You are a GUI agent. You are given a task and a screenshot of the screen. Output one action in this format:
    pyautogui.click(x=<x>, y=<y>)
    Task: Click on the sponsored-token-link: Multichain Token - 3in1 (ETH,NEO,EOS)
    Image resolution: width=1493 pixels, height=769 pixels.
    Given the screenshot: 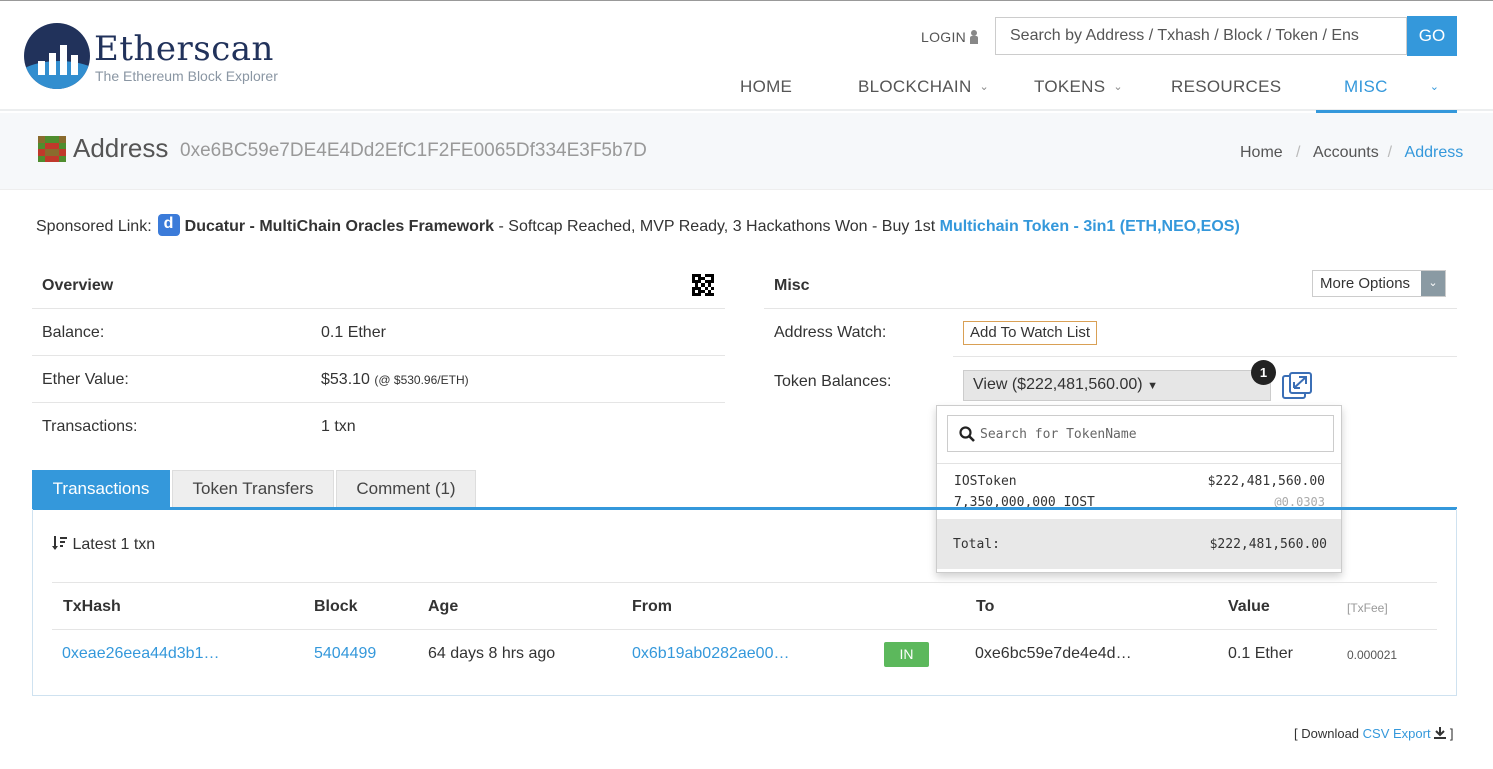 What is the action you would take?
    pyautogui.click(x=1090, y=226)
    